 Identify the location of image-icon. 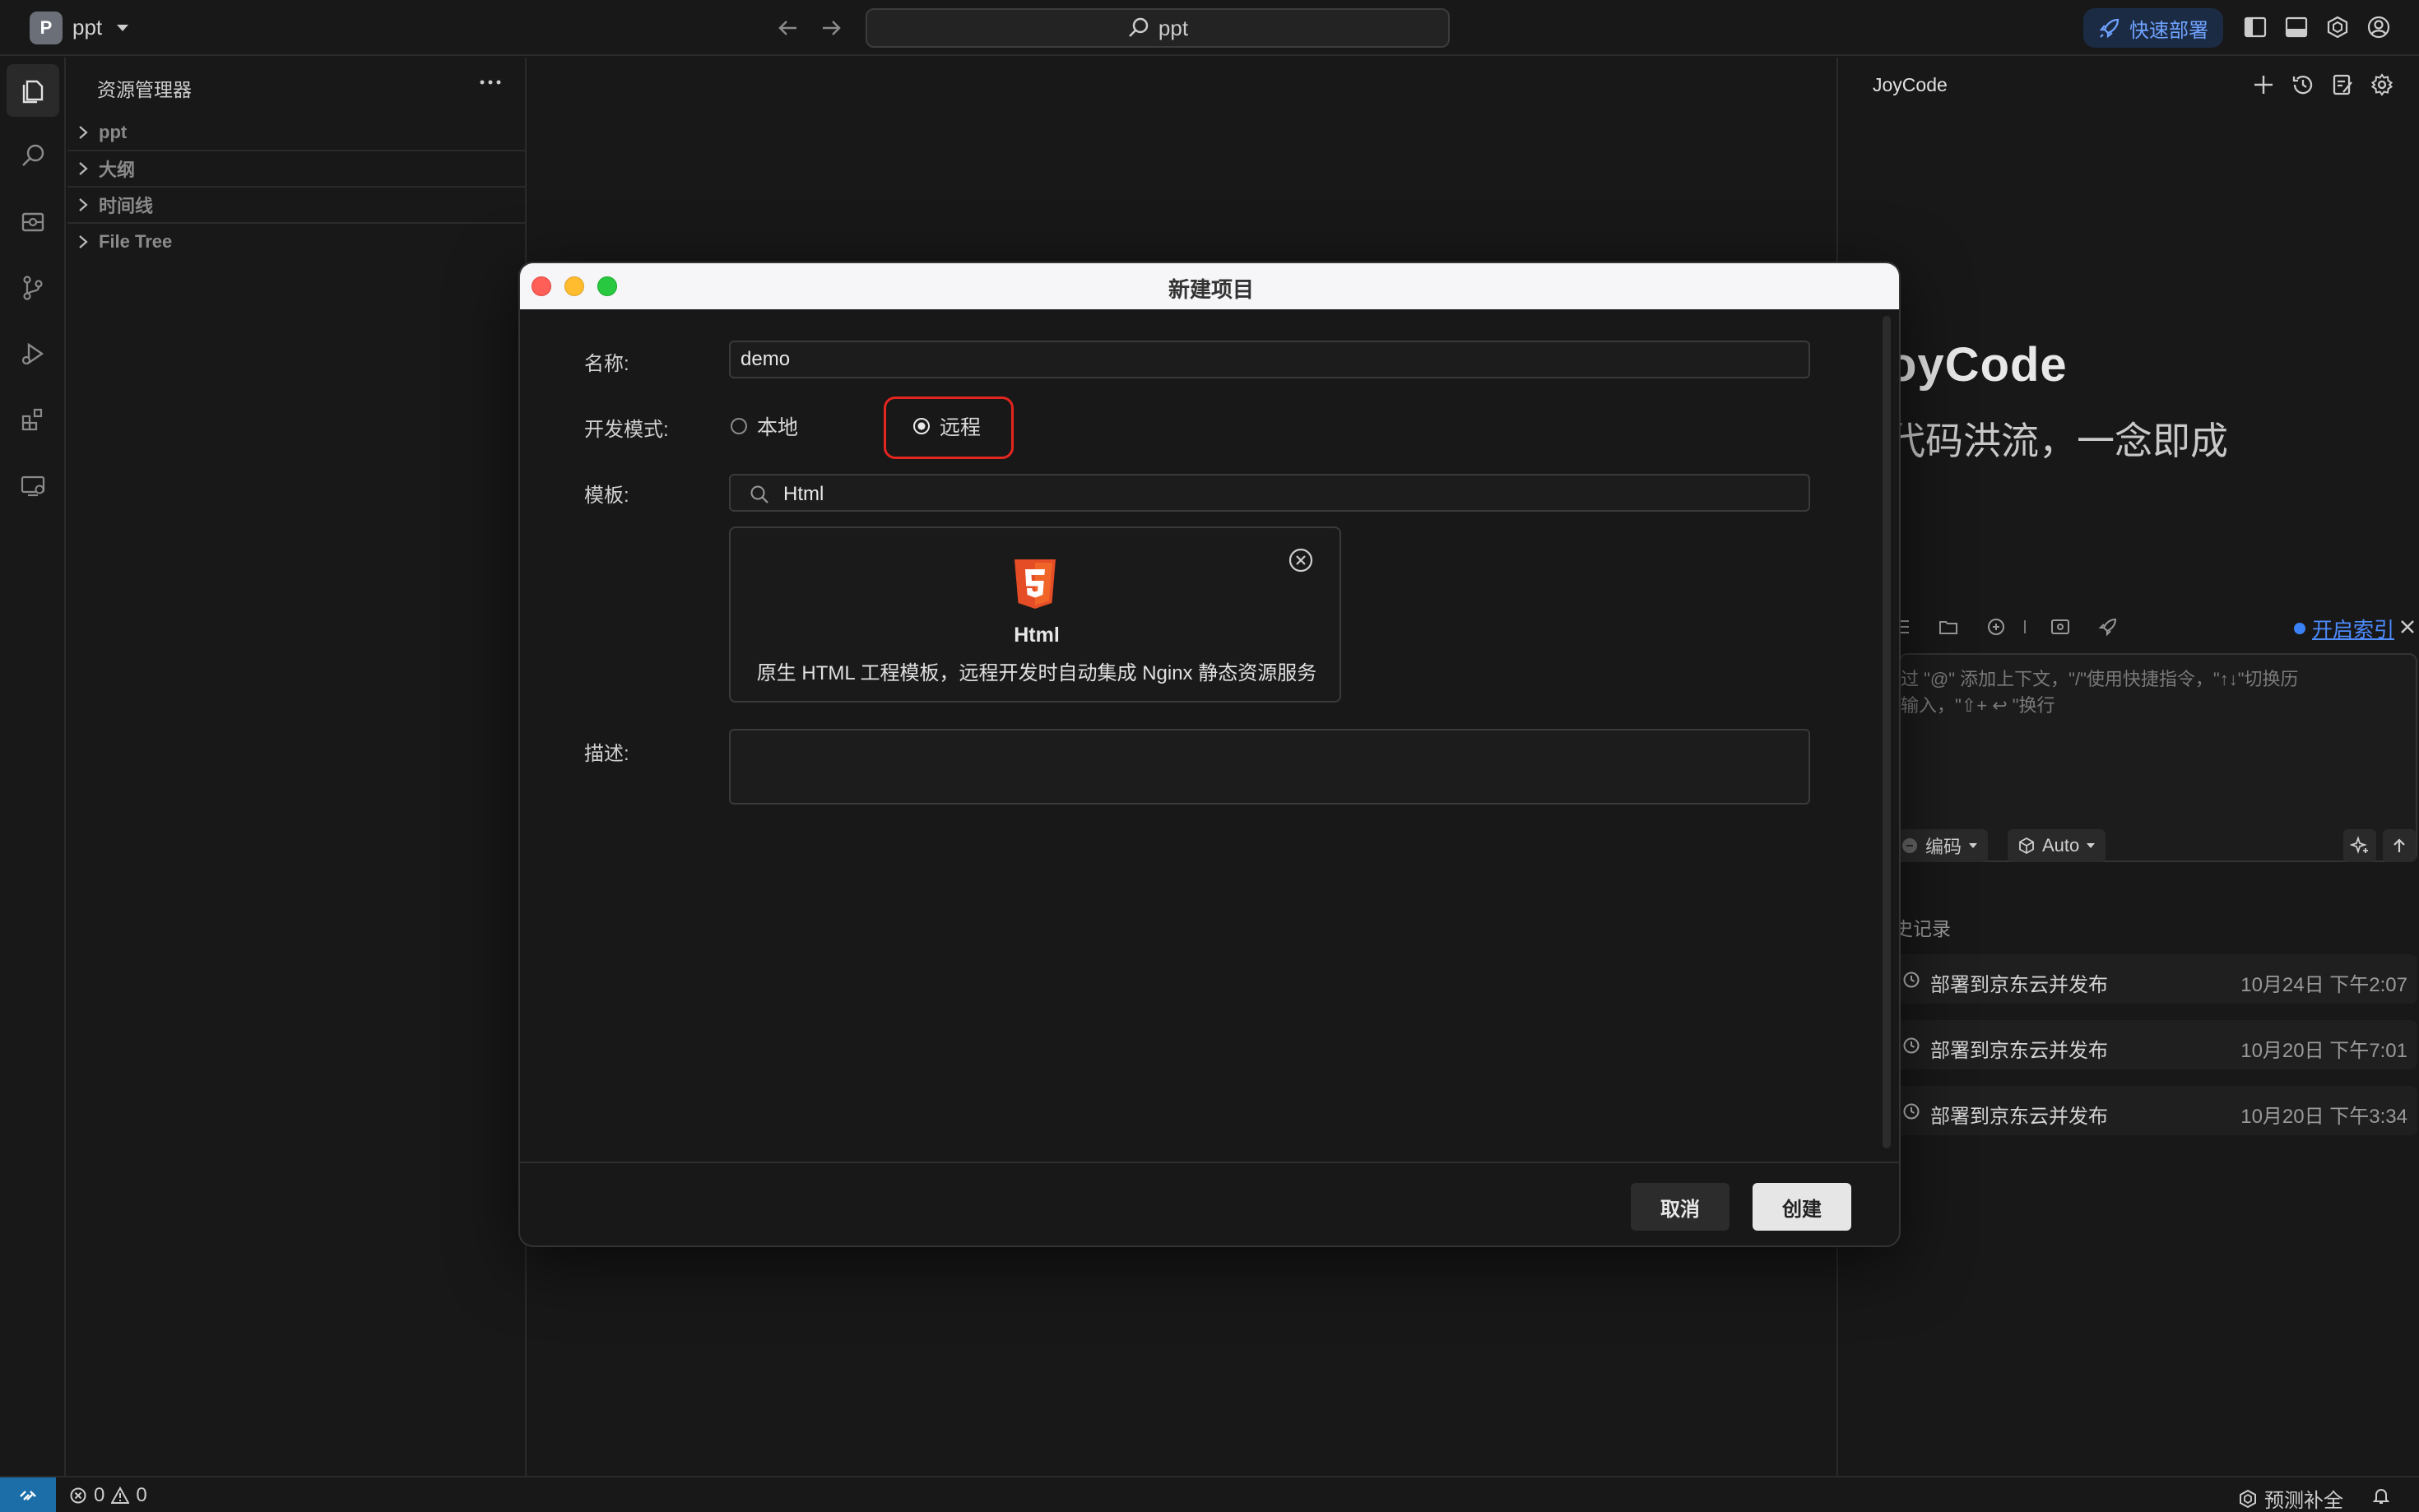
(2060, 627).